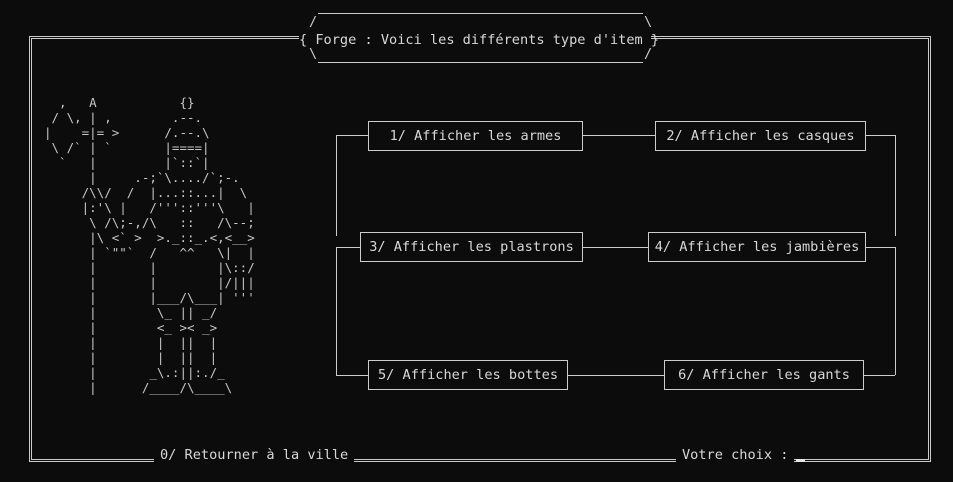 The width and height of the screenshot is (953, 482). I want to click on menu-item-boots: 5/ Afficher les bottes, so click(468, 375).